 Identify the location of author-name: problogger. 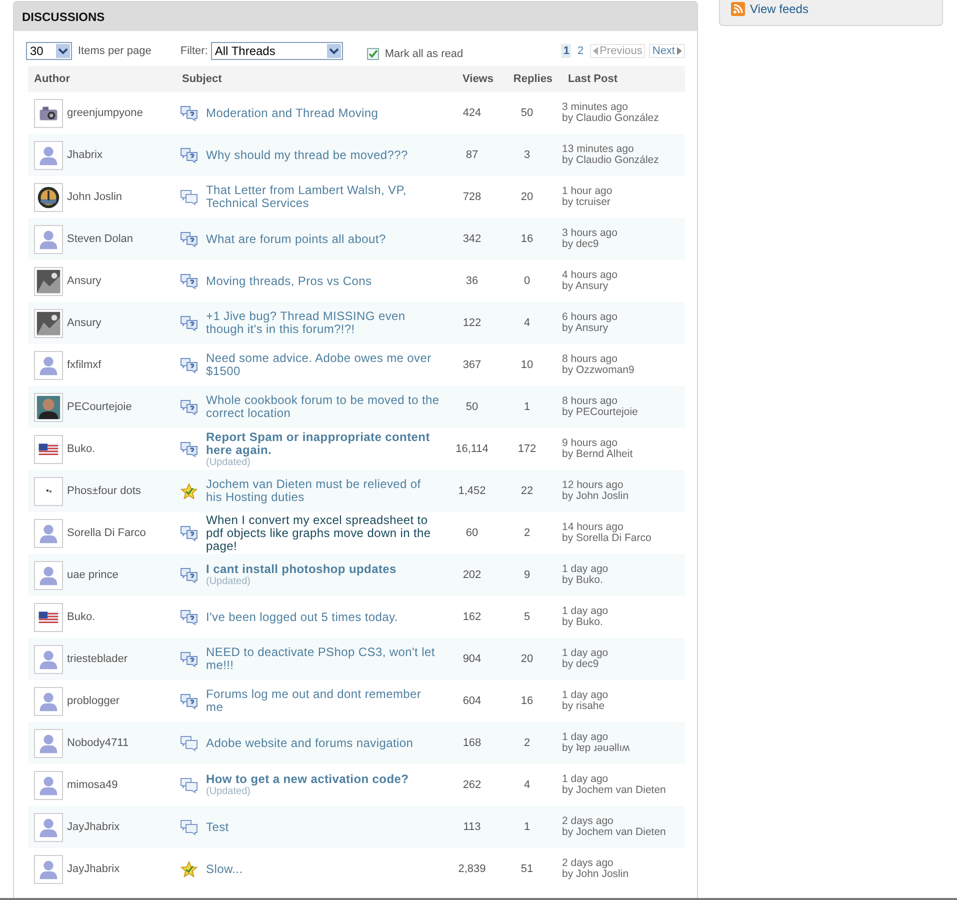
(93, 701).